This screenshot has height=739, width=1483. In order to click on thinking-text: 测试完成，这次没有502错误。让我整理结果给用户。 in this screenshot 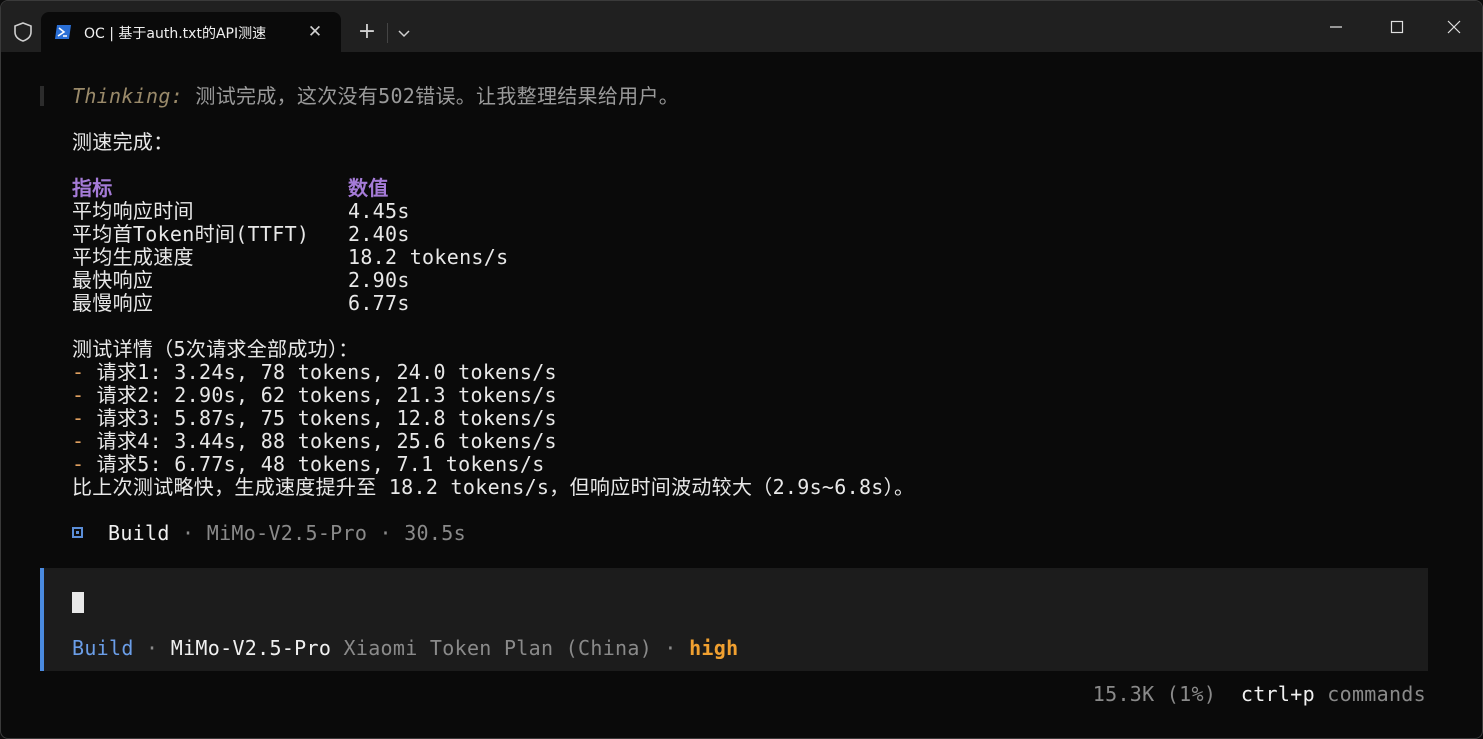, I will do `click(431, 96)`.